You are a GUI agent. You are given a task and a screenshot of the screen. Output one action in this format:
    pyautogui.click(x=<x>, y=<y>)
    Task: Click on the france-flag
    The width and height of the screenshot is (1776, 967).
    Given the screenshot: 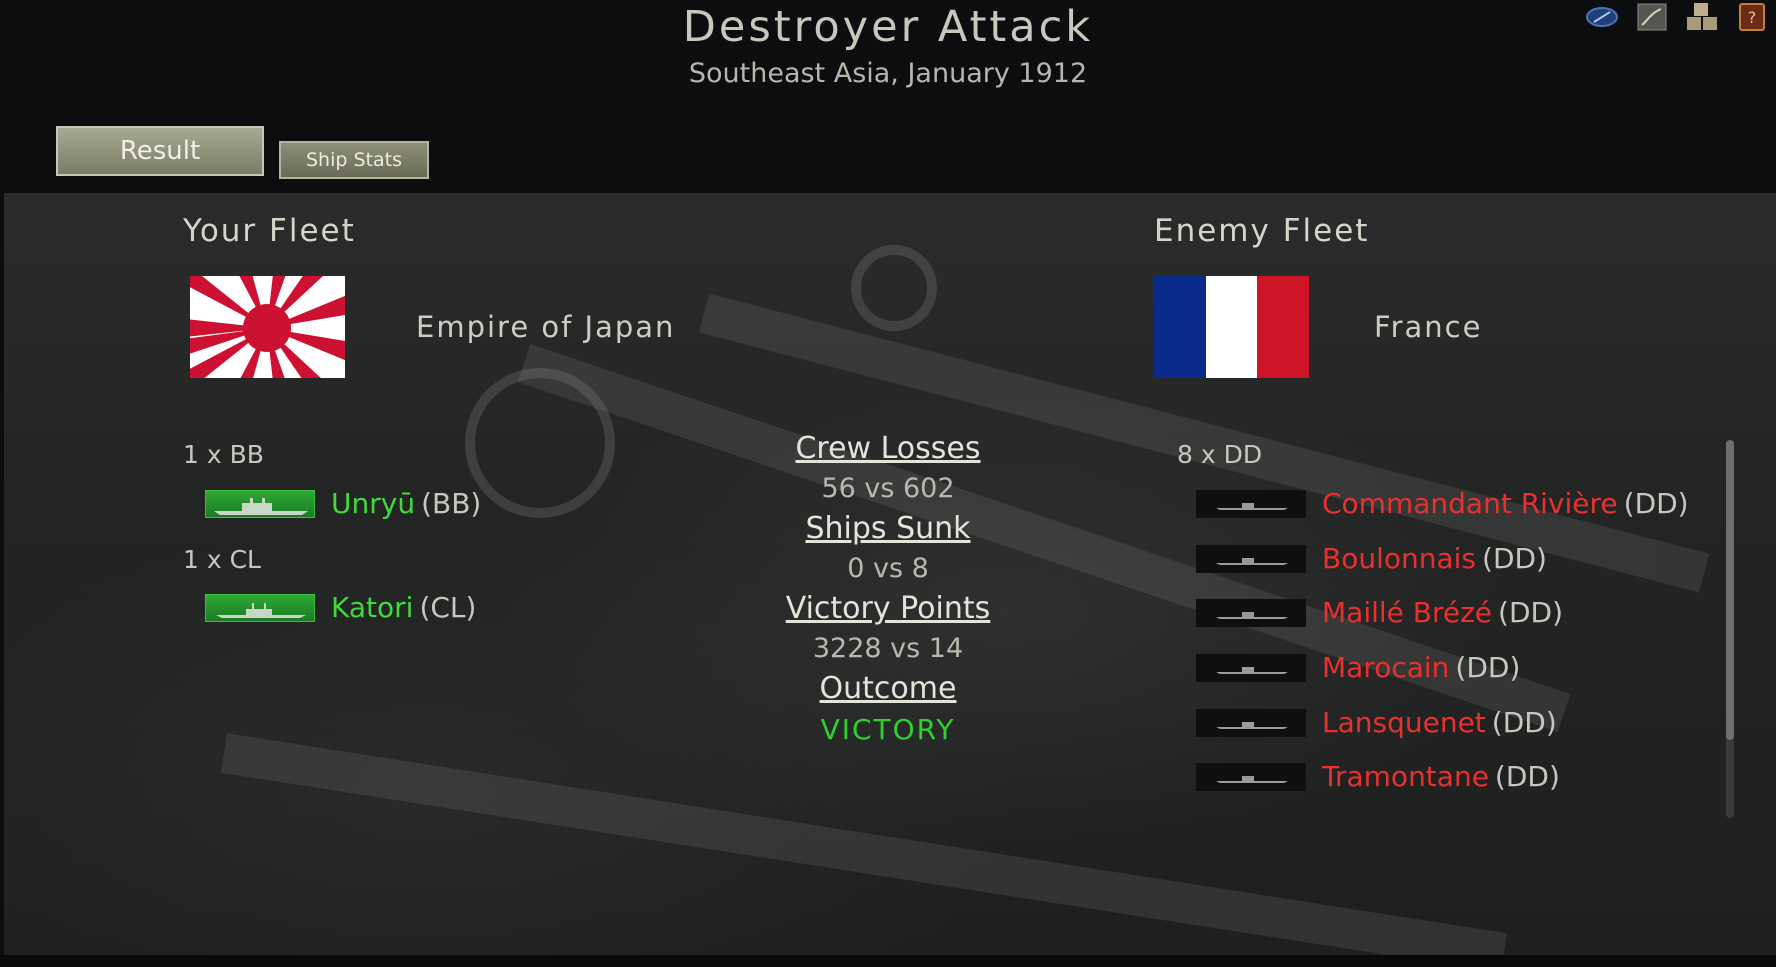 What is the action you would take?
    pyautogui.click(x=1231, y=329)
    